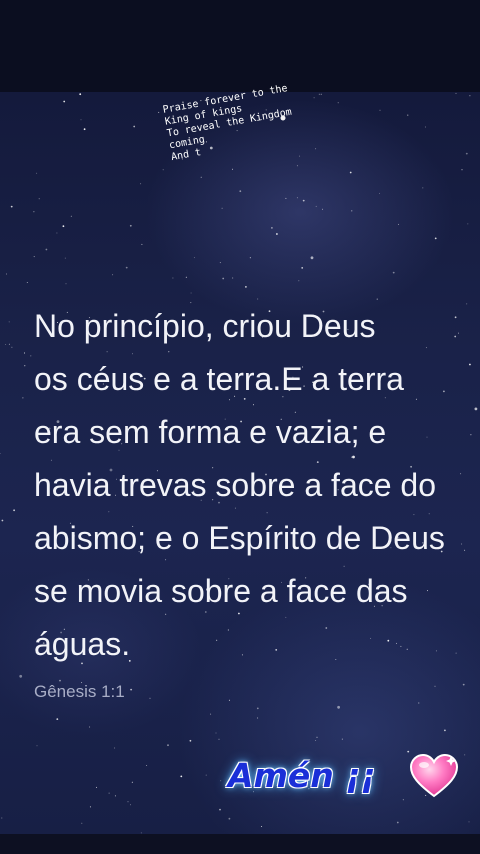 The height and width of the screenshot is (854, 480). Describe the element at coordinates (219, 379) in the screenshot. I see `verse-line: os céus e a terra.E a terra` at that location.